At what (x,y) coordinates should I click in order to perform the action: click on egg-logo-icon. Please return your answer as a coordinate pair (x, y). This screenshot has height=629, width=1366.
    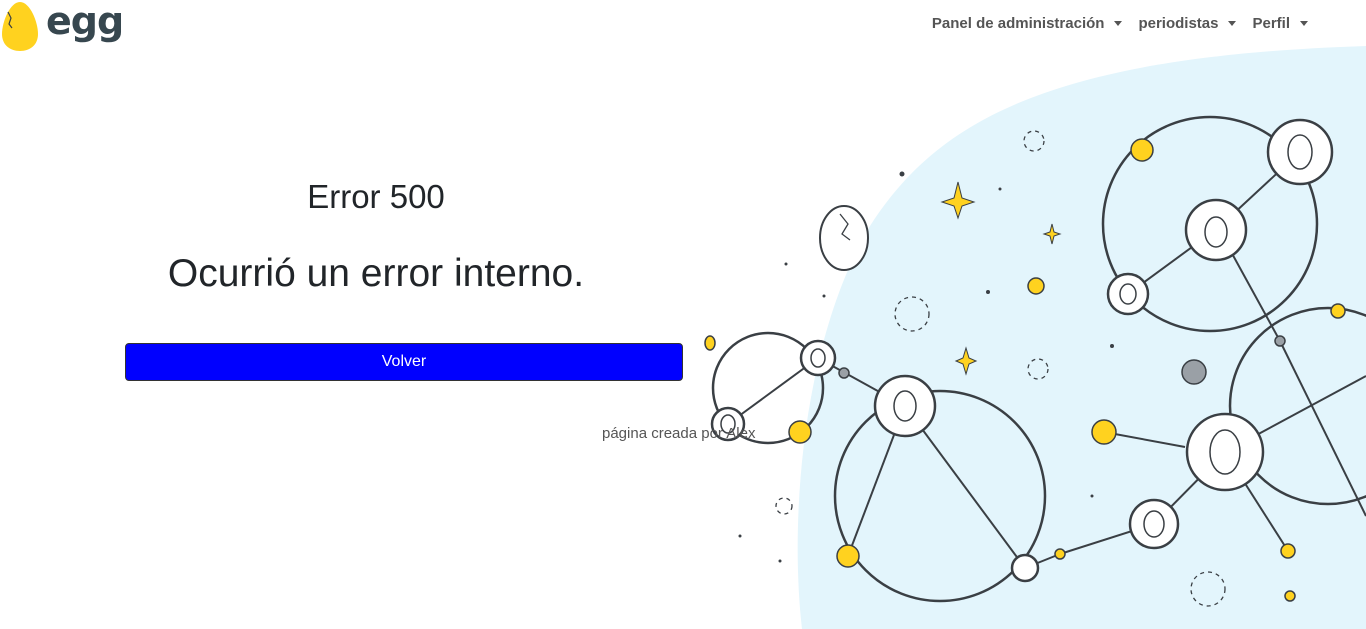
    Looking at the image, I should click on (20, 26).